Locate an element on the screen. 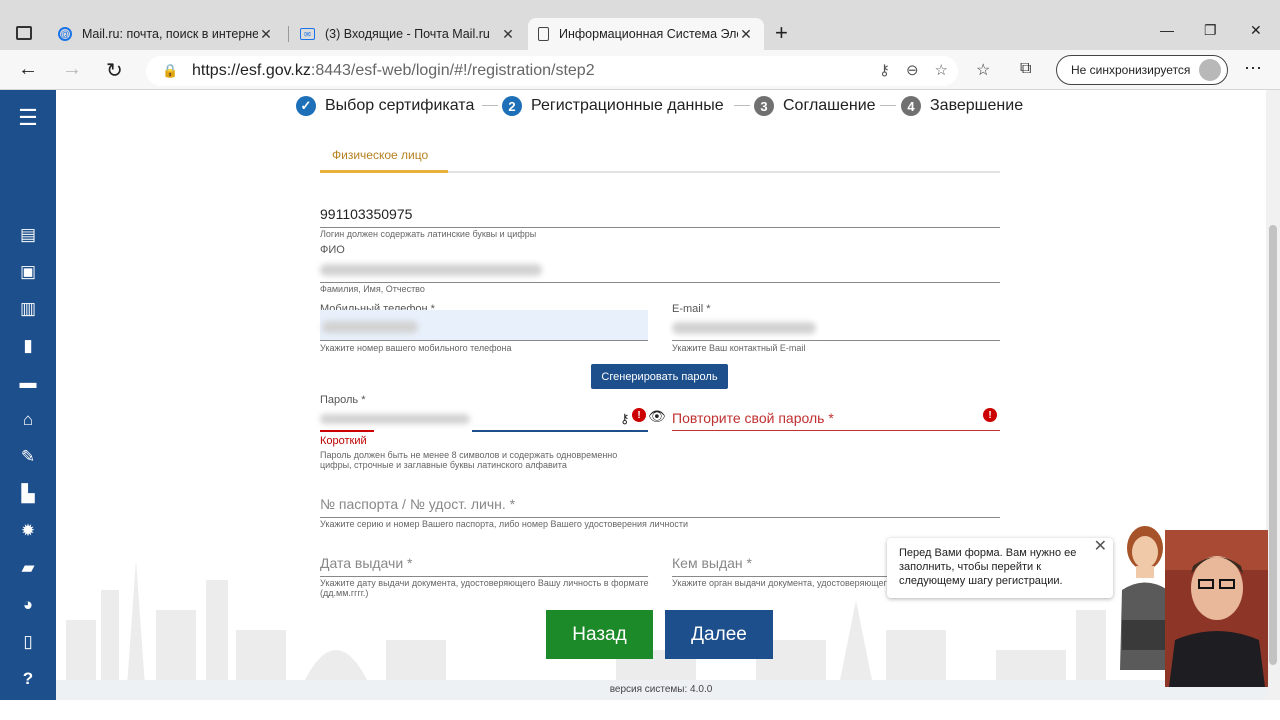 The width and height of the screenshot is (1280, 720). help-icon: ? is located at coordinates (28, 679).